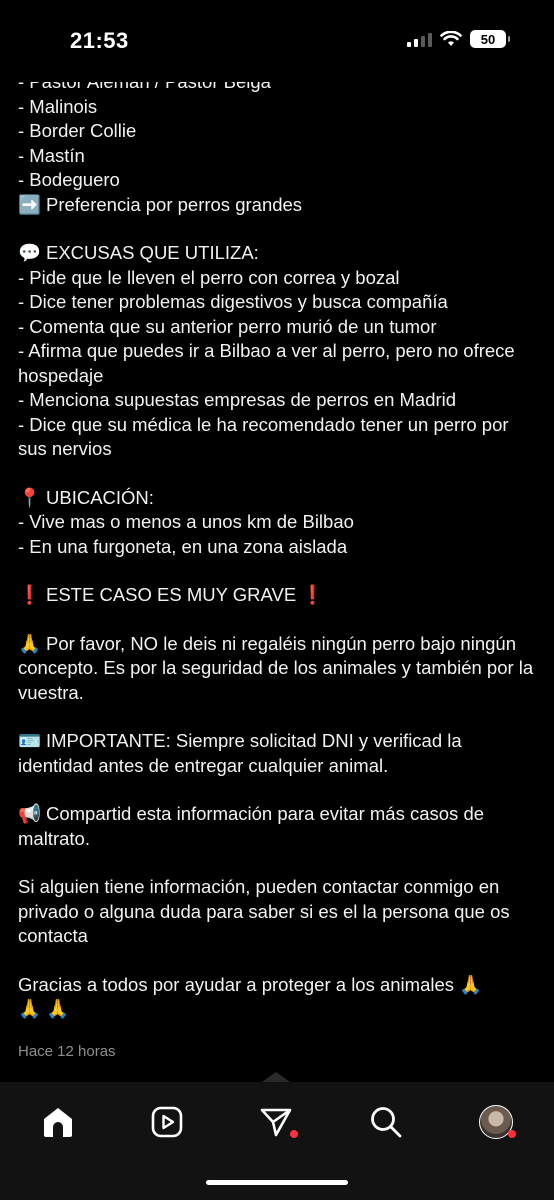  What do you see at coordinates (451, 38) in the screenshot?
I see `wifi-icon` at bounding box center [451, 38].